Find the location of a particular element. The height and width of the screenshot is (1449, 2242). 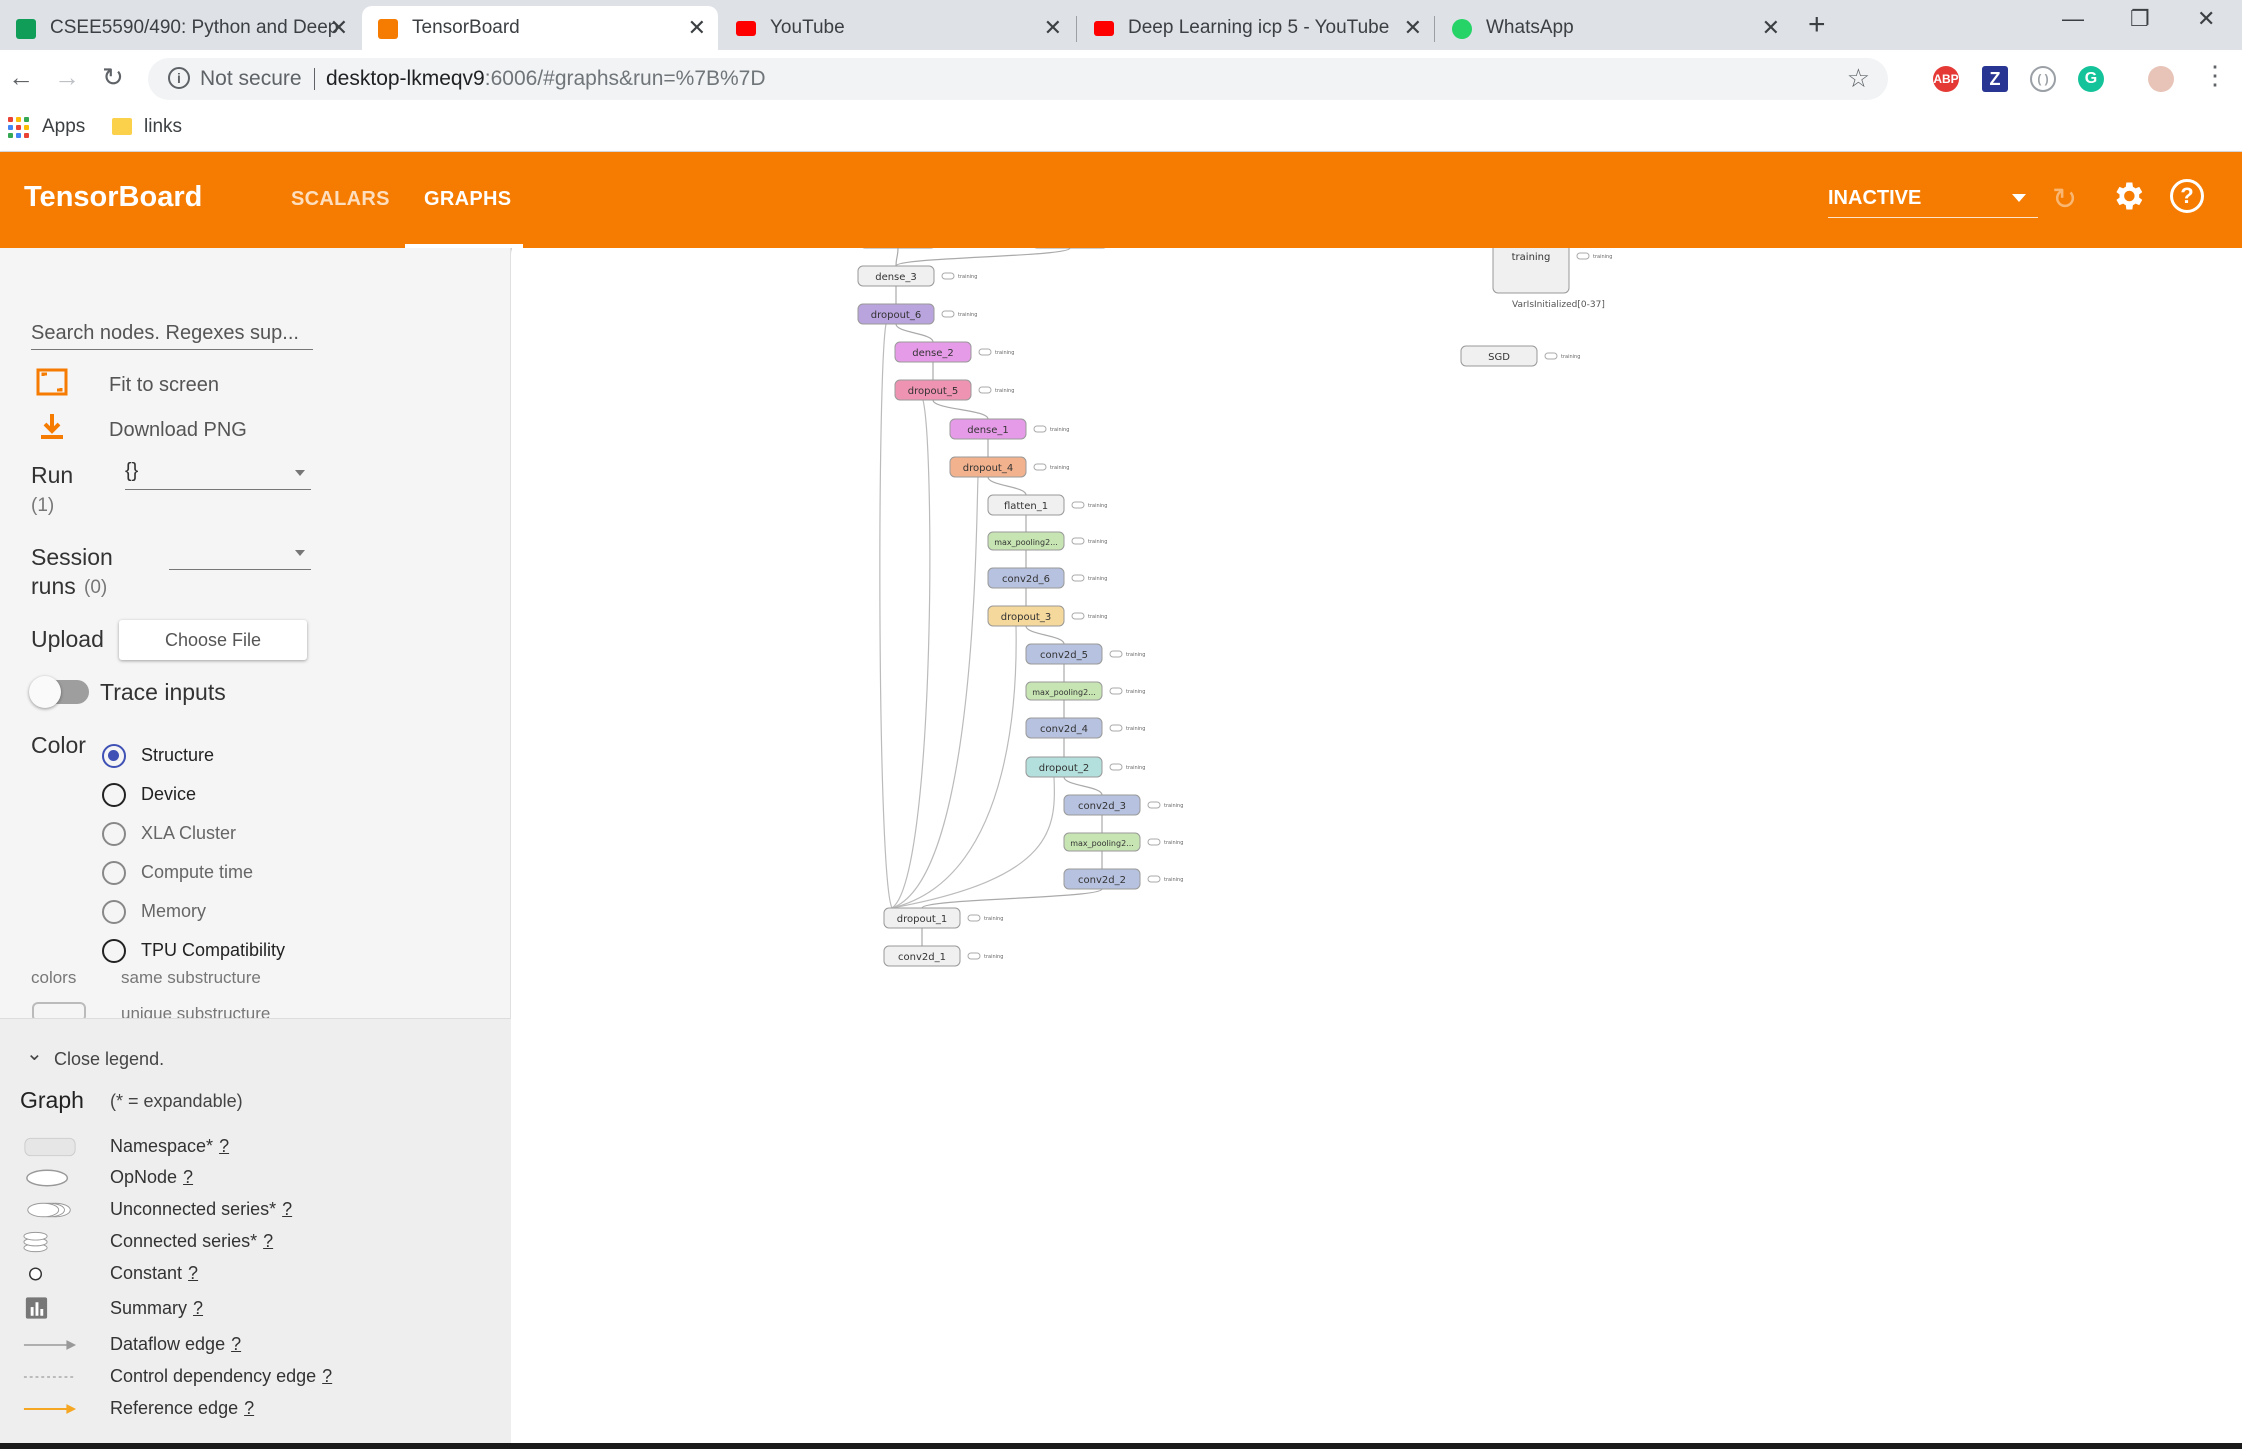

download-png-button: Download PNG is located at coordinates (161, 428).